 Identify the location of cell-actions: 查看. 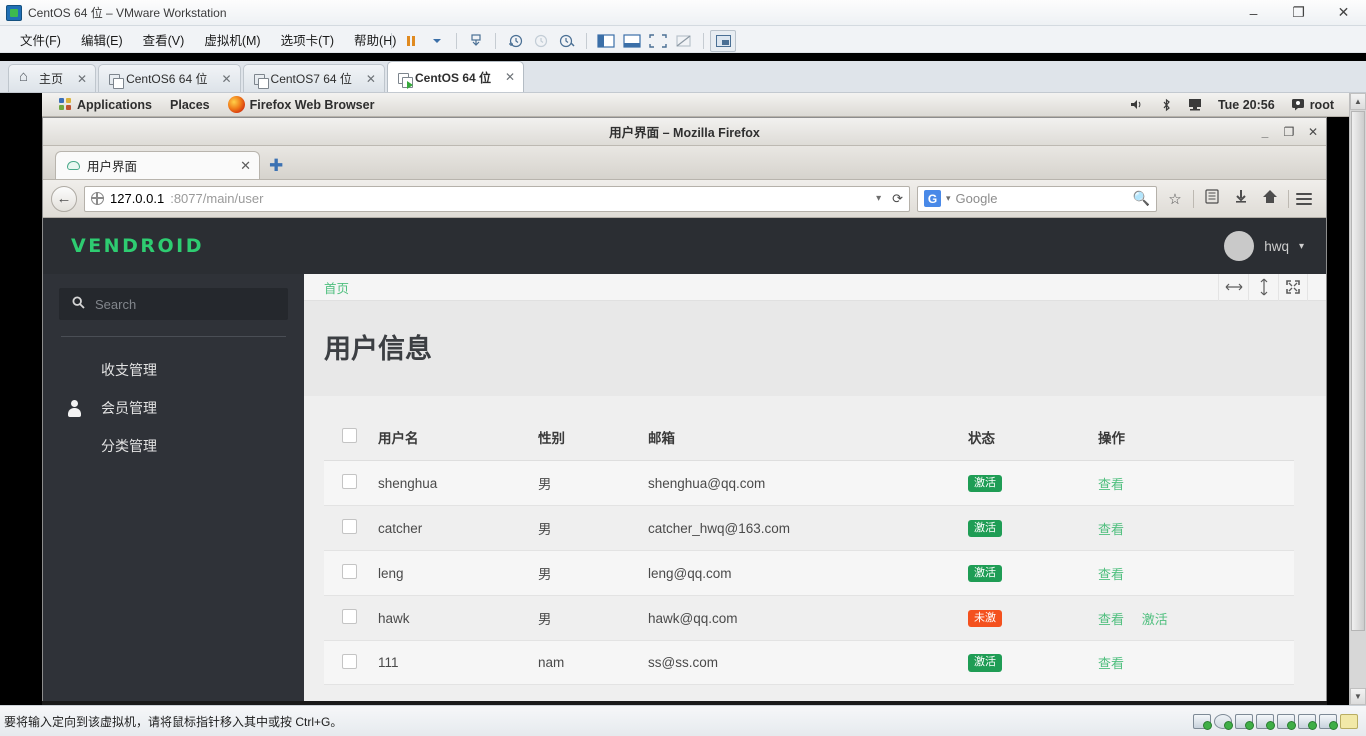
(1192, 662).